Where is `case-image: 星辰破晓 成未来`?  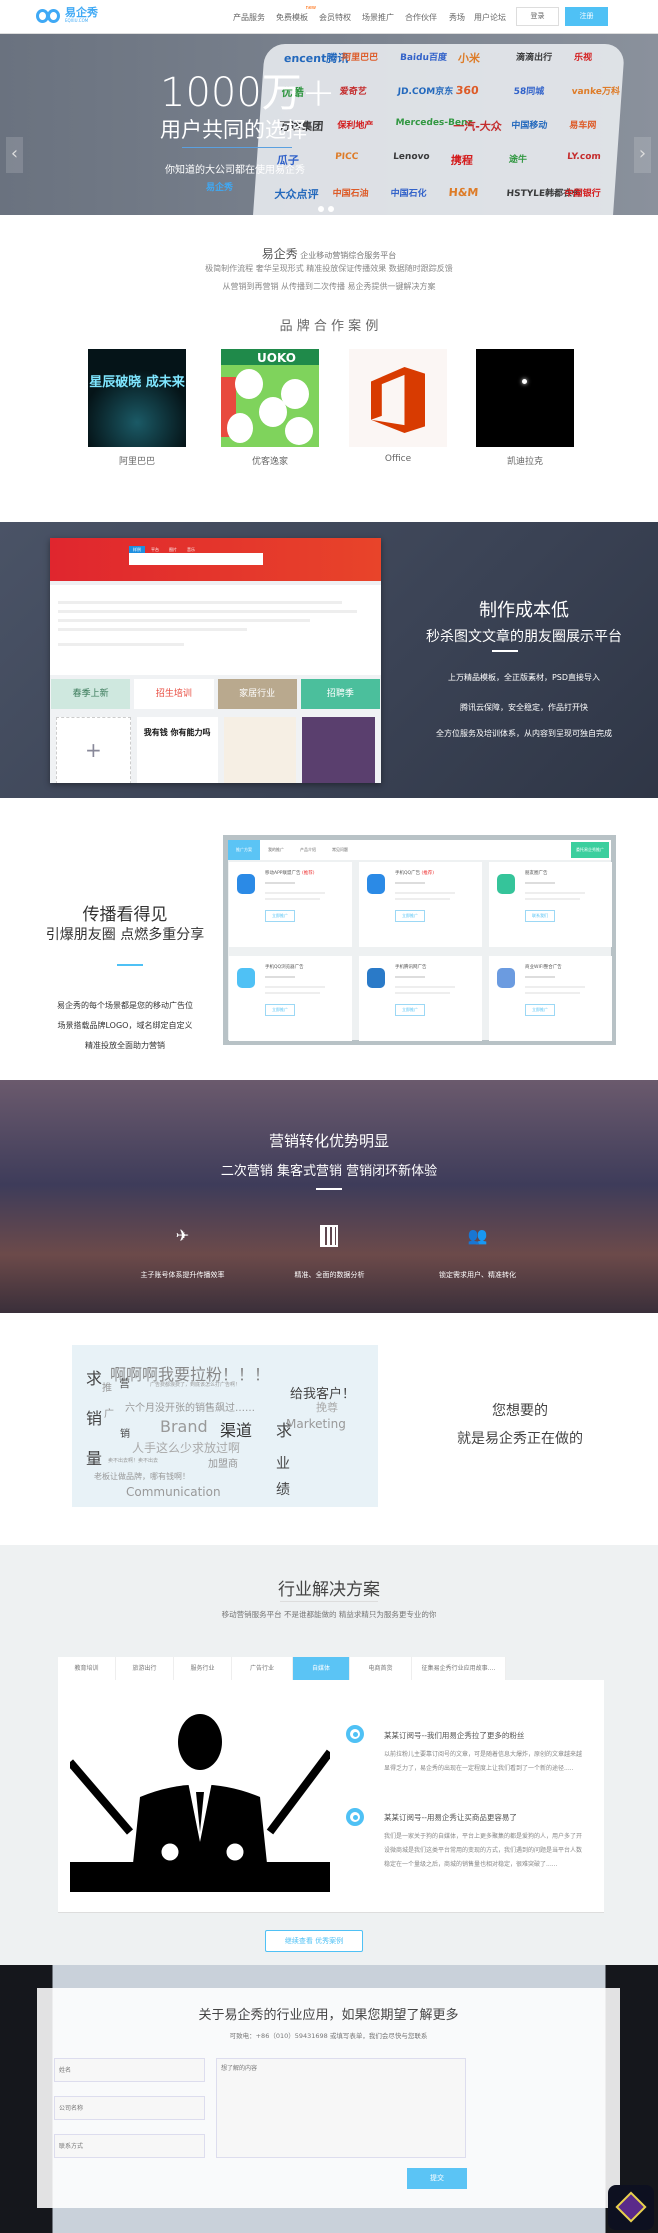 case-image: 星辰破晓 成未来 is located at coordinates (137, 398).